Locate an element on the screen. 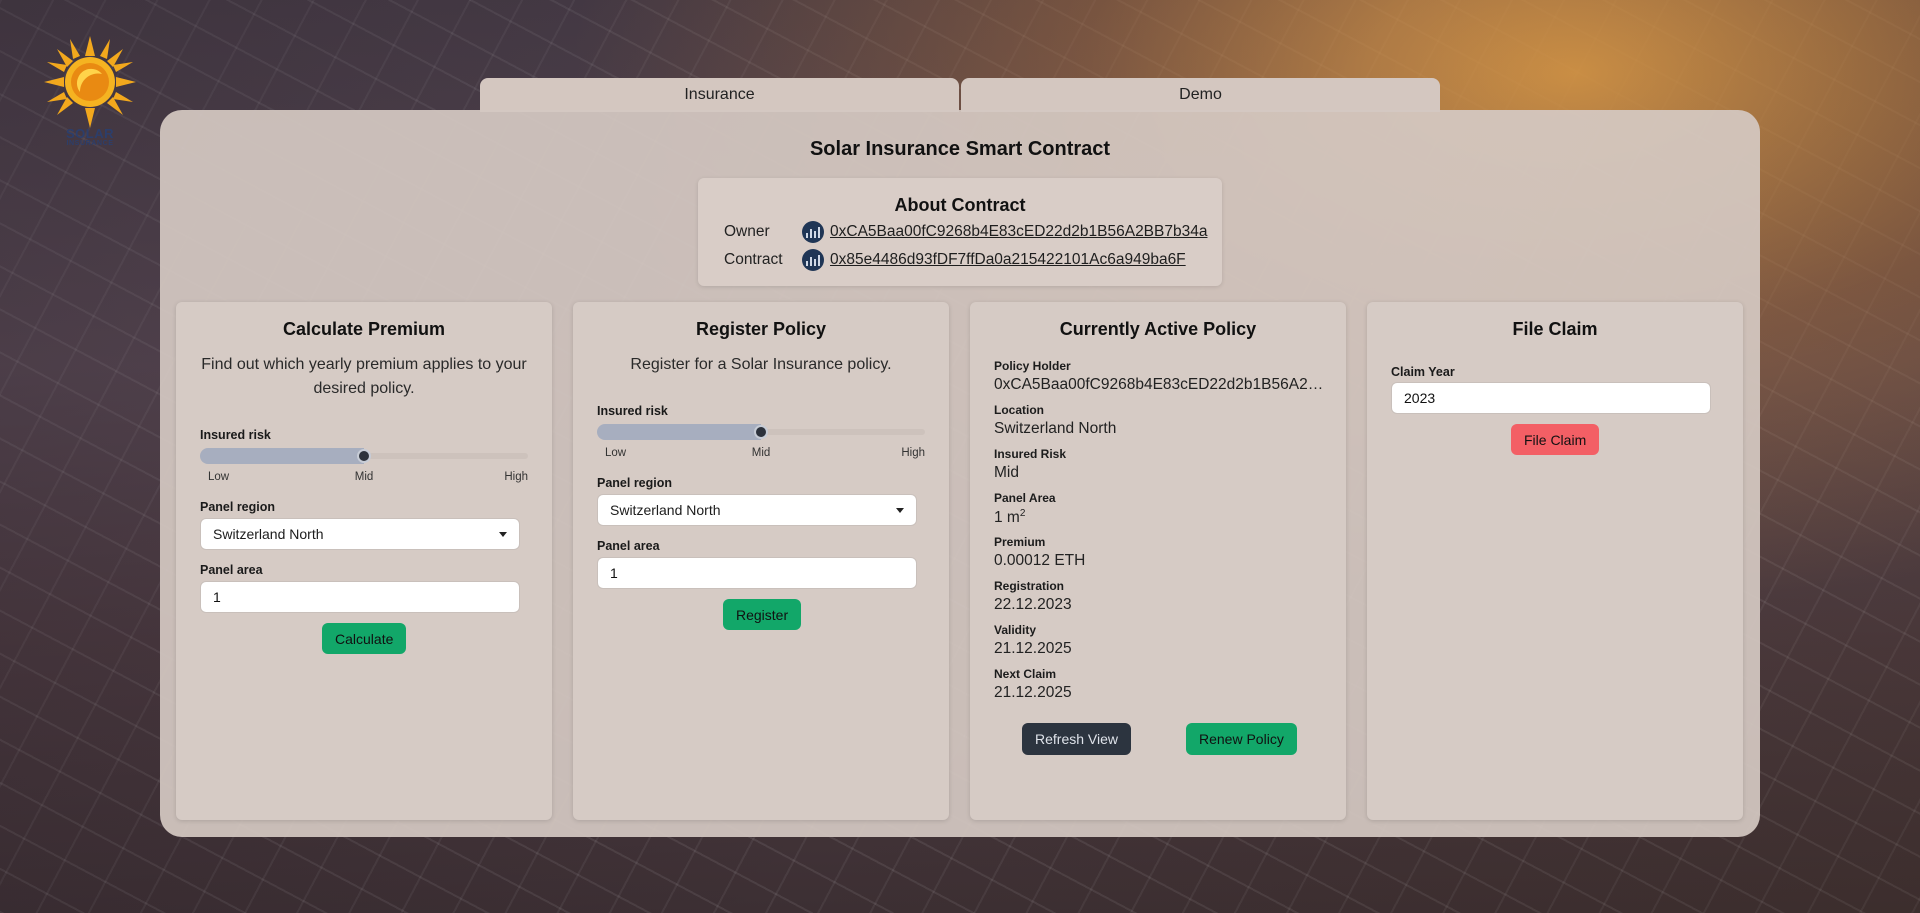 Image resolution: width=1920 pixels, height=913 pixels. claim-year-label: Claim Year is located at coordinates (1423, 372).